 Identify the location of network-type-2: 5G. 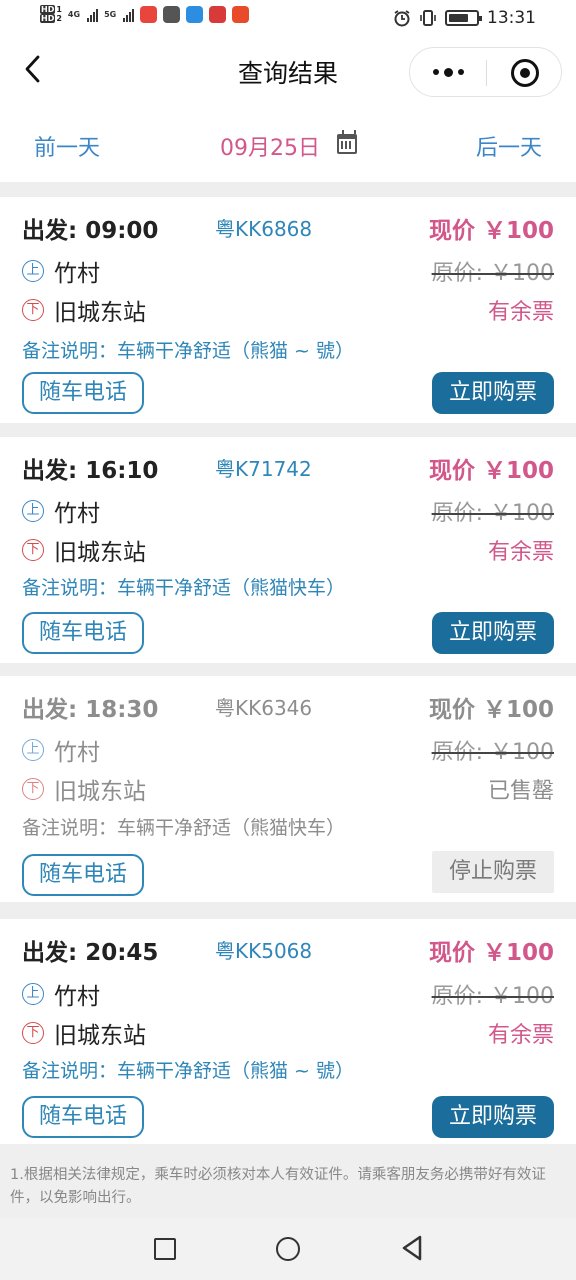
(110, 14).